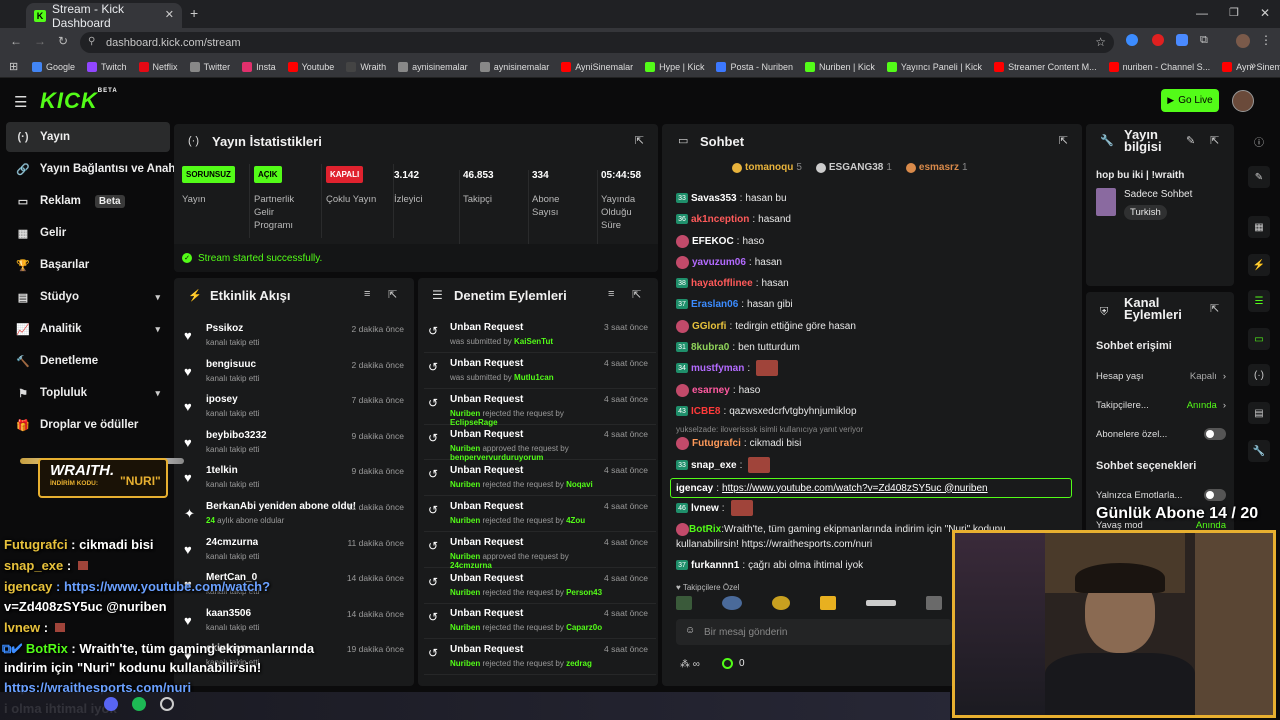  What do you see at coordinates (1259, 301) in the screenshot?
I see `list-icon: ☰` at bounding box center [1259, 301].